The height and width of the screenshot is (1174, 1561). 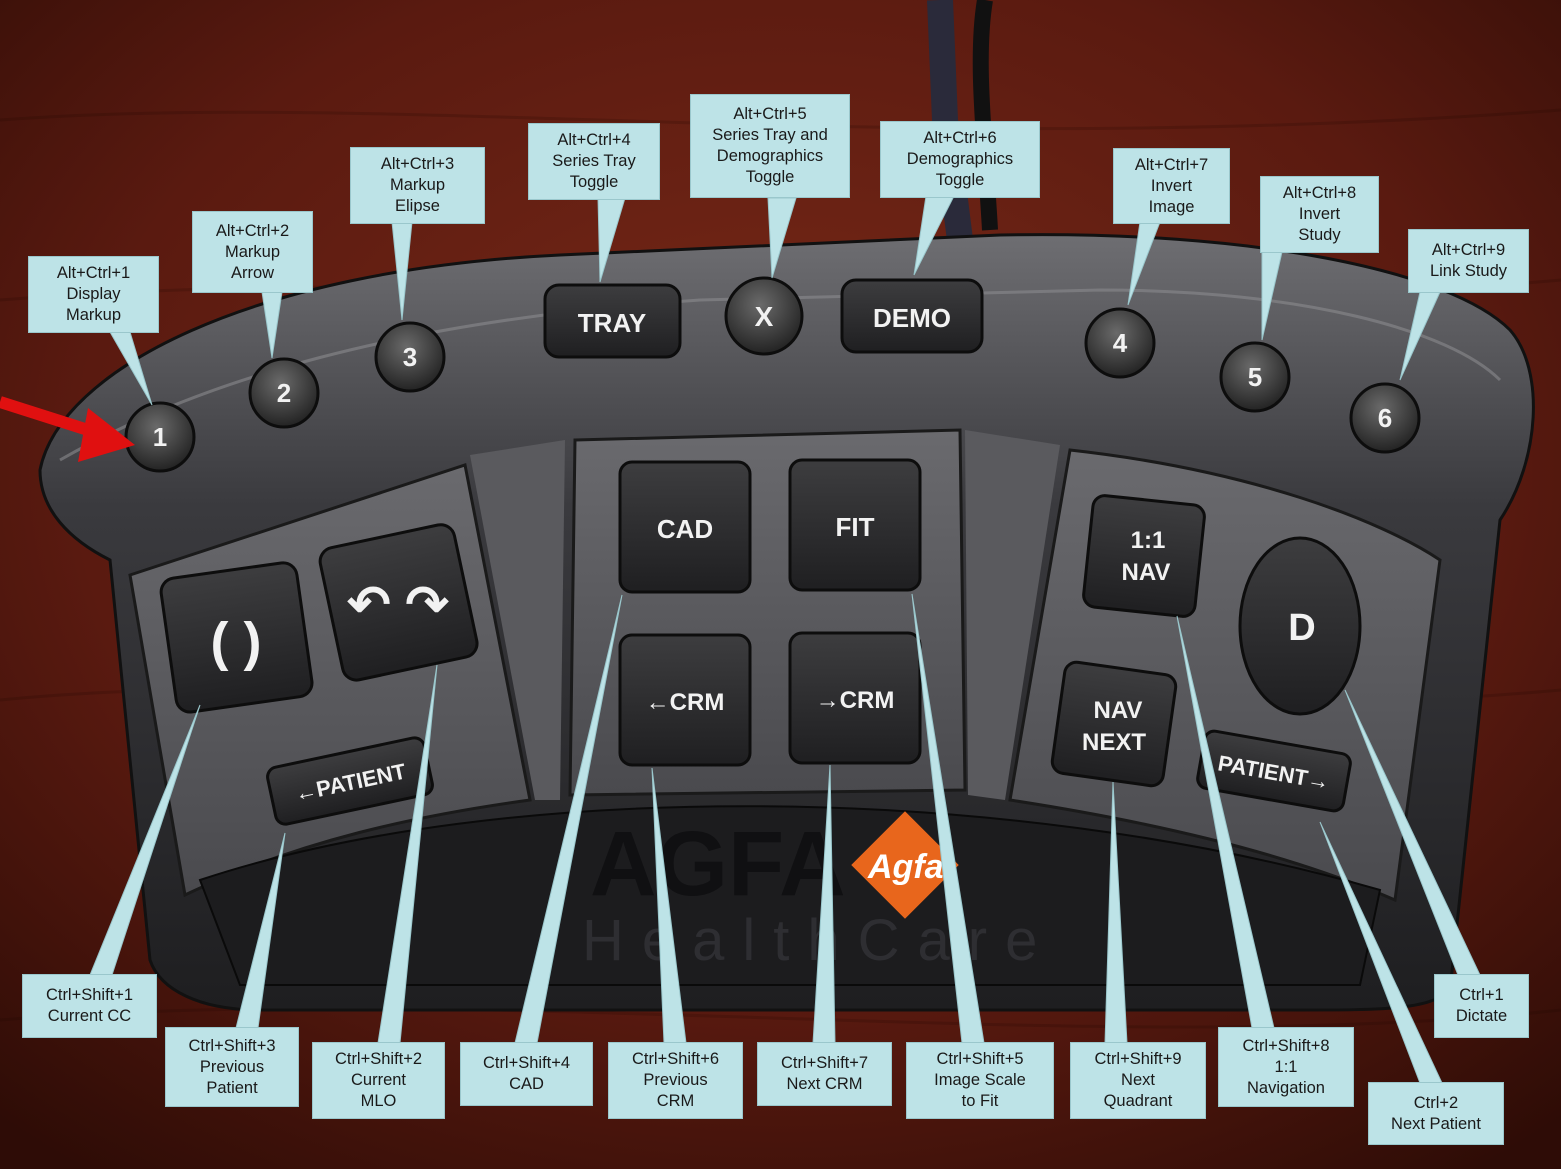 I want to click on callout-cad: Ctrl+Shift+4 CAD, so click(x=526, y=1074).